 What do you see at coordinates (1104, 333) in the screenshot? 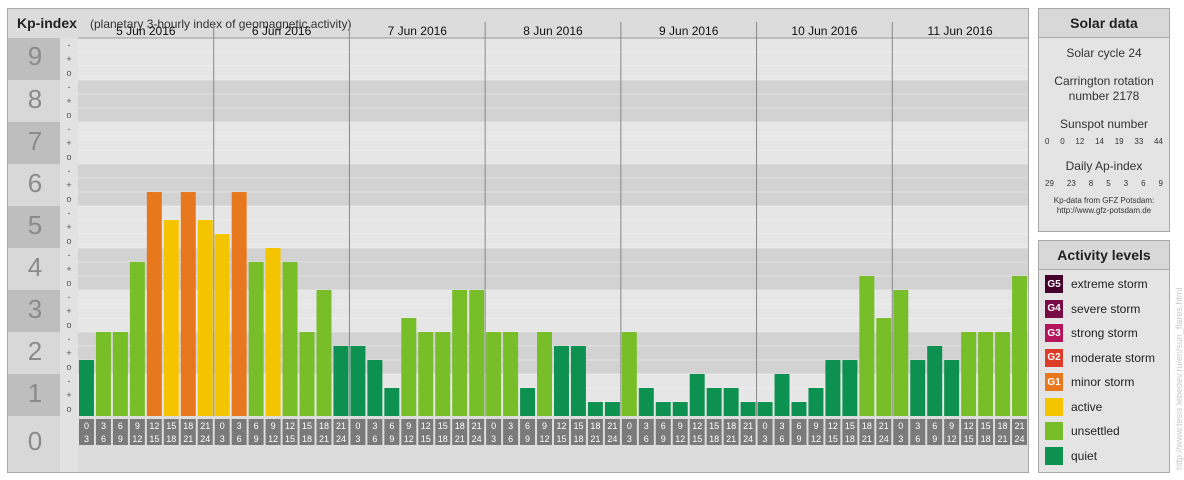
I see `activity-level-label: strong storm` at bounding box center [1104, 333].